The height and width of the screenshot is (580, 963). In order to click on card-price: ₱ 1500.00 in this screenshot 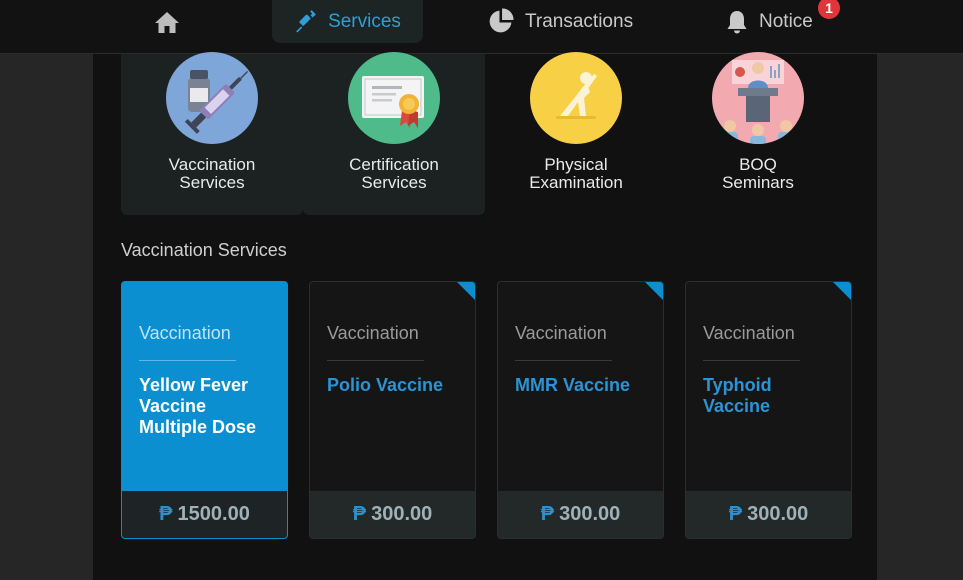, I will do `click(204, 514)`.